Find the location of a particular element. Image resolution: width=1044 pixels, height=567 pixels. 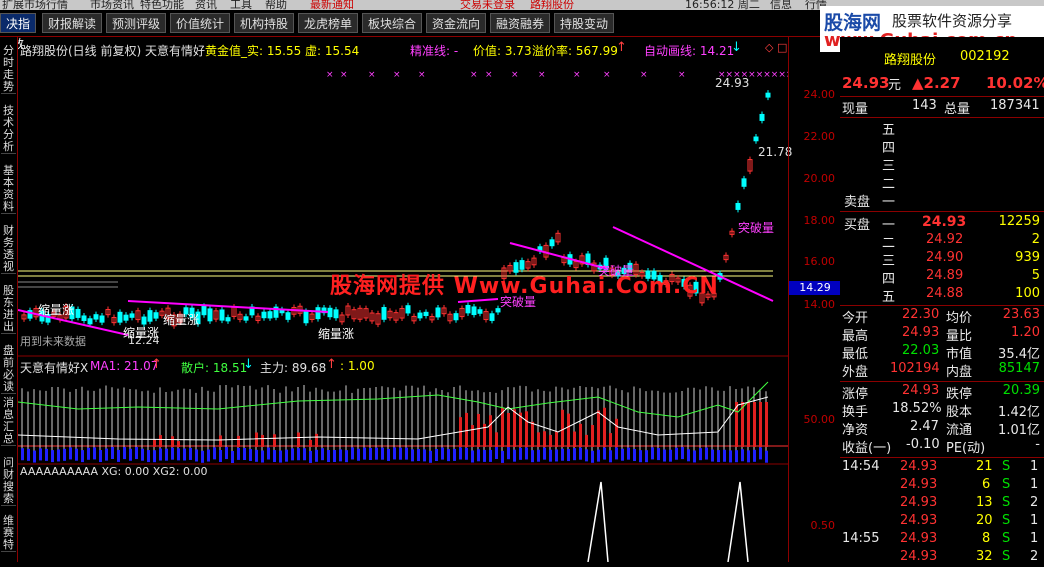

tab-index: 决指数 is located at coordinates (18, 32).